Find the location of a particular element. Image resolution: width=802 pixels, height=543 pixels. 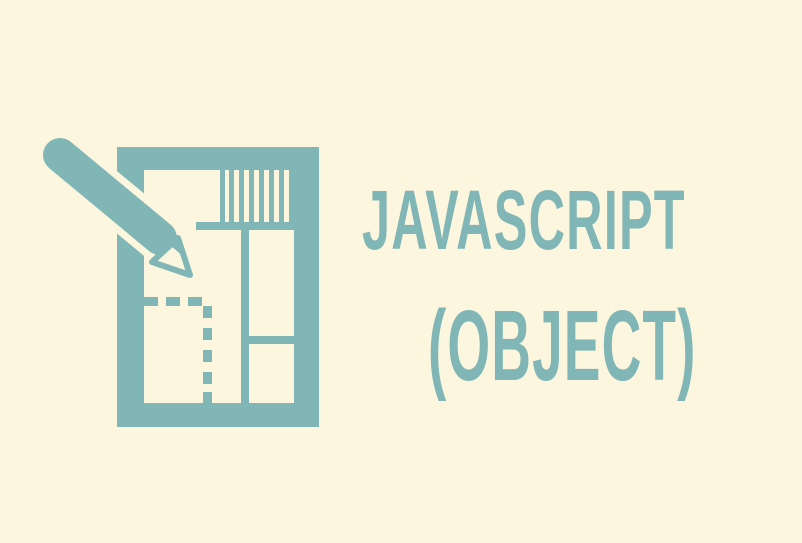

title-line-2: (OBJECT) is located at coordinates (562, 346).